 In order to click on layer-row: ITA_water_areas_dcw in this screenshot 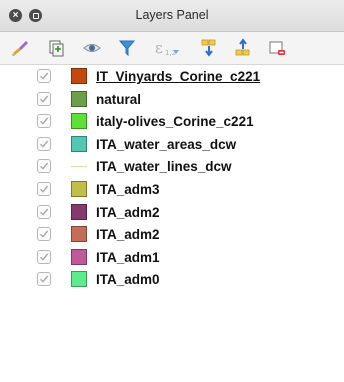, I will do `click(172, 145)`.